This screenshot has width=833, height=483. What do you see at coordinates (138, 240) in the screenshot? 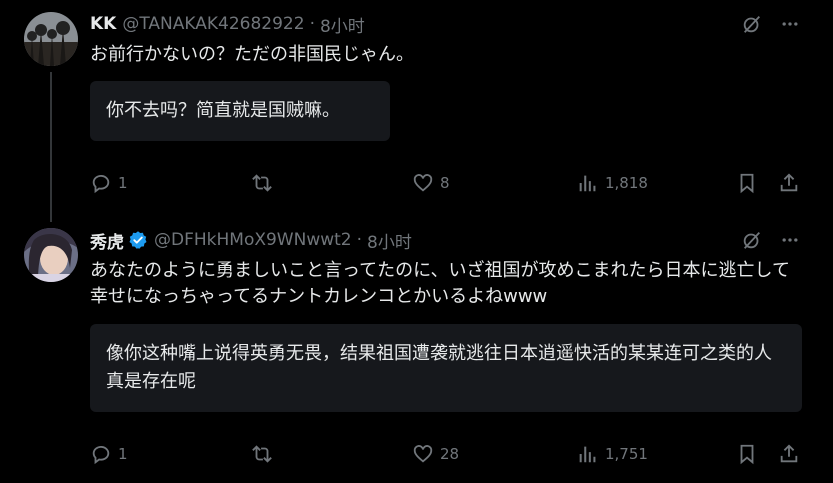
I see `verified-badge-icon` at bounding box center [138, 240].